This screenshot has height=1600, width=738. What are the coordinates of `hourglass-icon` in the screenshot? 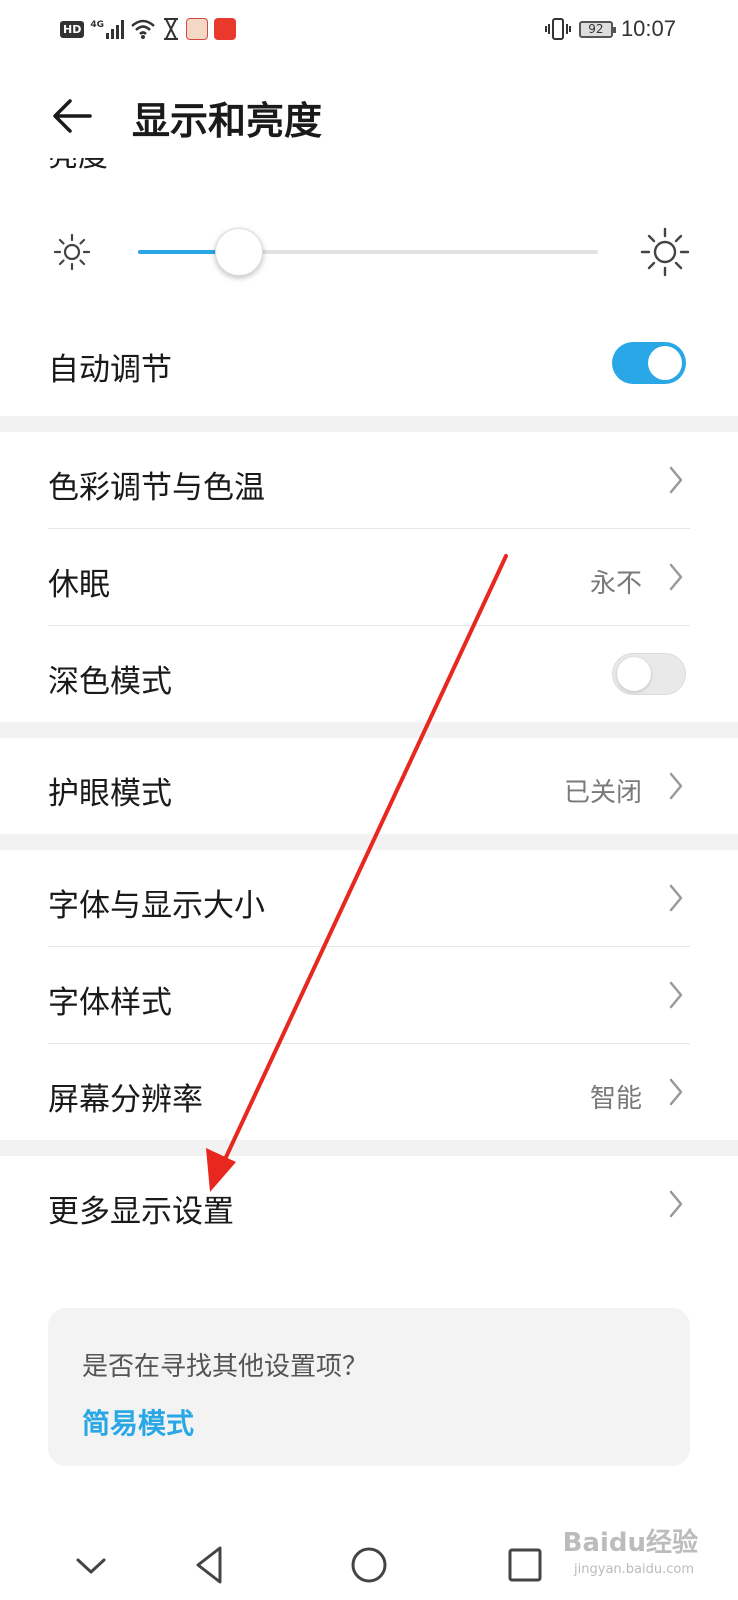 It's located at (171, 29).